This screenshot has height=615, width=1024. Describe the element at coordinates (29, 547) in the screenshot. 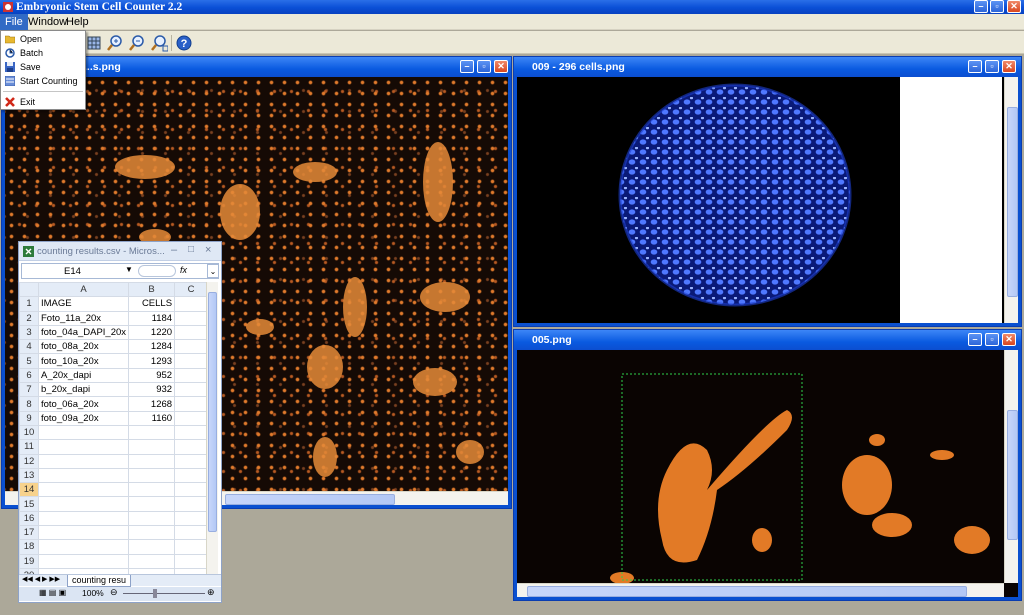

I see `row-header: 18` at that location.